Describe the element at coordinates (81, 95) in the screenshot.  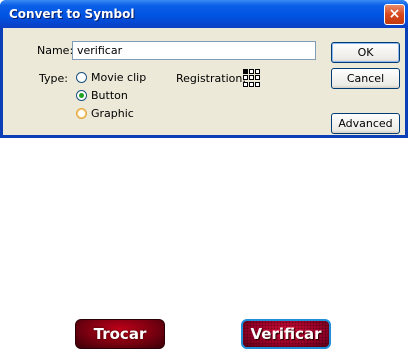
I see `radio-checked-icon` at that location.